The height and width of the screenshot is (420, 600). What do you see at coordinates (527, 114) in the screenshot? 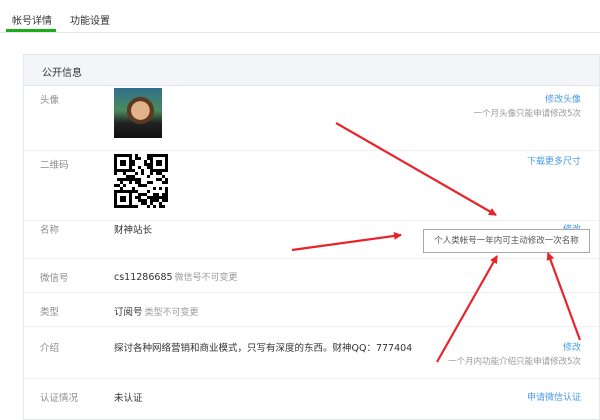
I see `avatar-limit-hint: 一个月头像只能申请修改5次` at bounding box center [527, 114].